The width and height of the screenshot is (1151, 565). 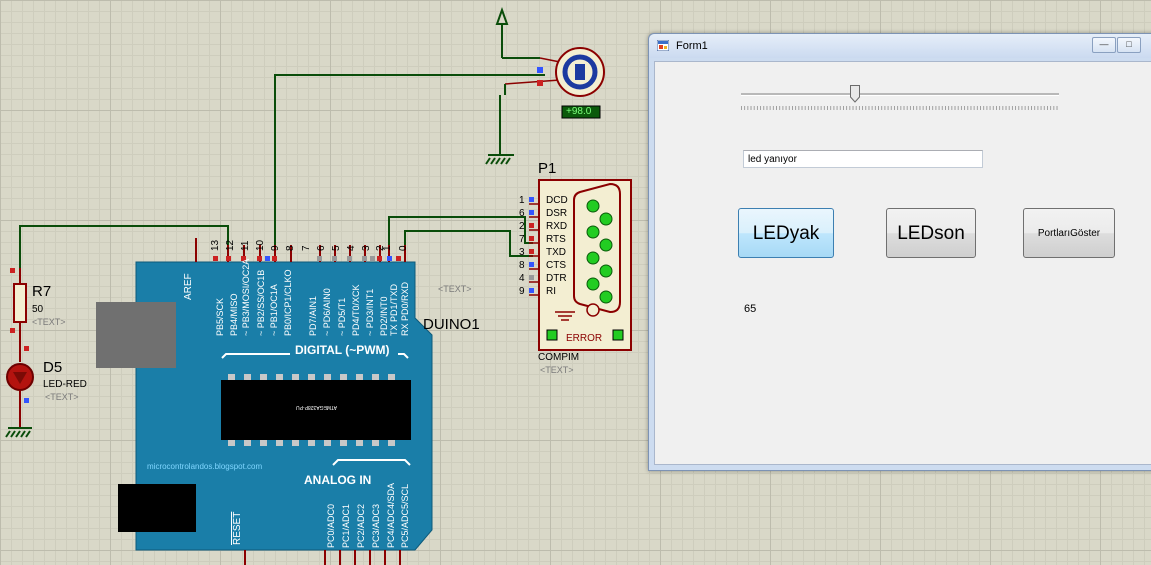 What do you see at coordinates (19, 315) in the screenshot?
I see `resistor-icon` at bounding box center [19, 315].